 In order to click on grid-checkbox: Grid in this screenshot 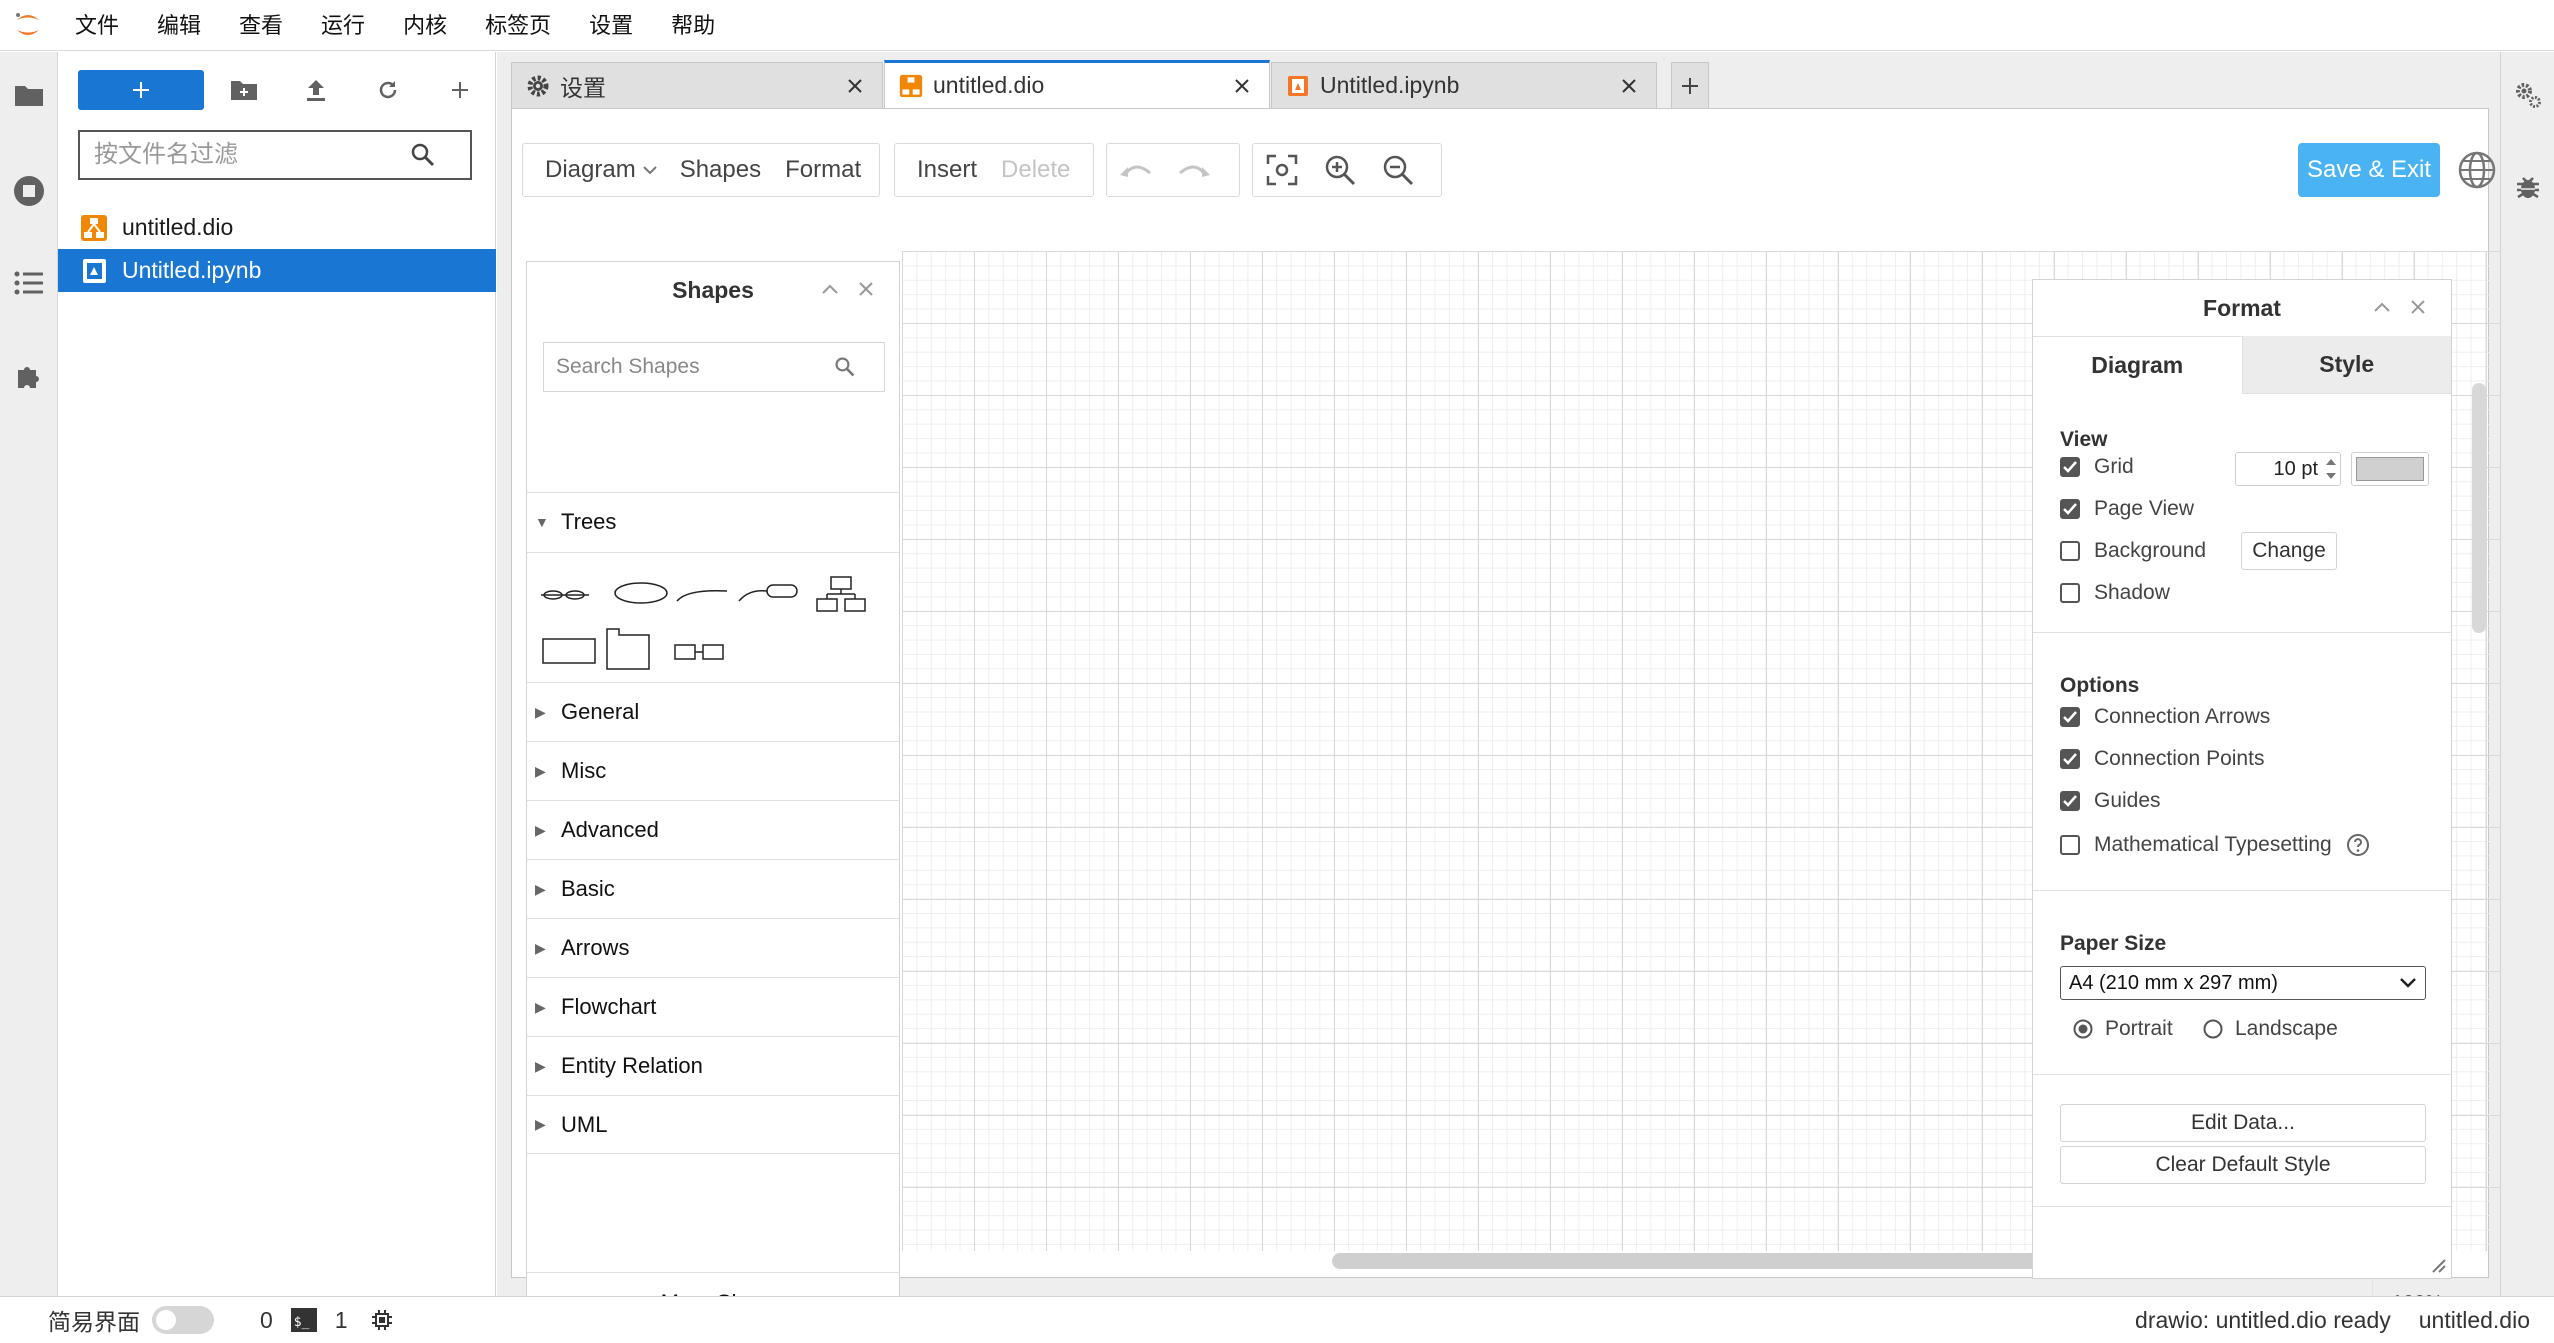, I will do `click(2097, 467)`.